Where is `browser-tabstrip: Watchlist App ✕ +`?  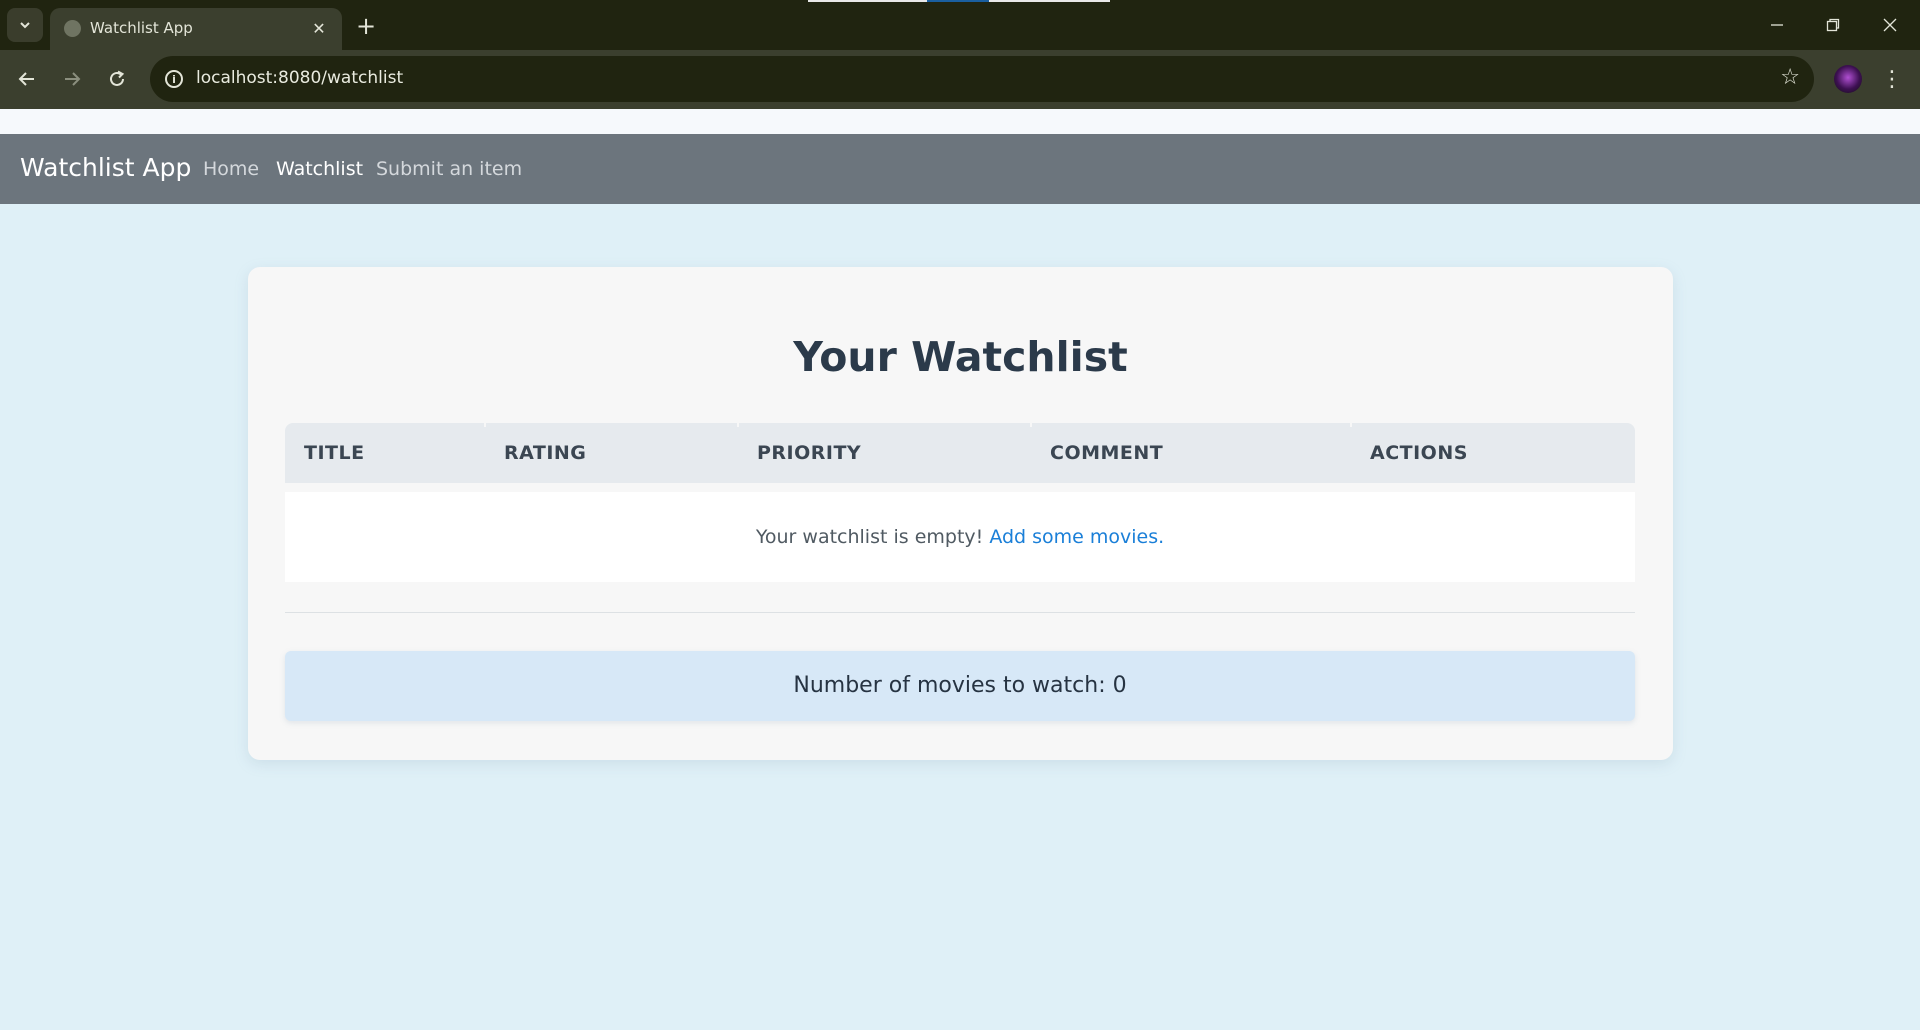 browser-tabstrip: Watchlist App ✕ + is located at coordinates (960, 25).